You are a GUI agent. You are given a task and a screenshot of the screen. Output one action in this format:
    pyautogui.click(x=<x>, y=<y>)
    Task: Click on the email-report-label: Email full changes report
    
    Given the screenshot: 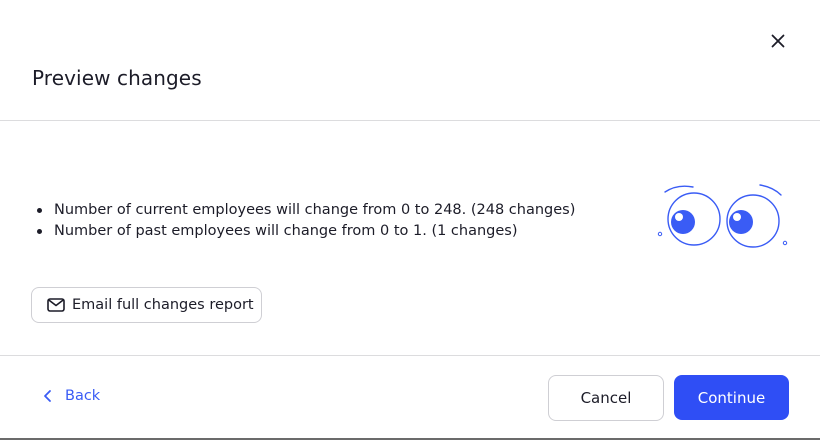 What is the action you would take?
    pyautogui.click(x=163, y=305)
    